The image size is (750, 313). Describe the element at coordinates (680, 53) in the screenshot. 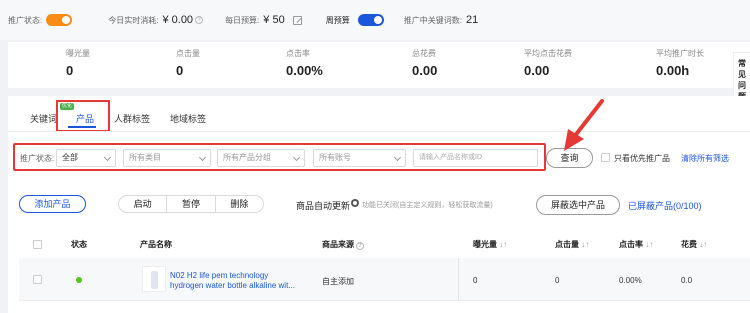

I see `stat-label: 平均推广时长` at that location.